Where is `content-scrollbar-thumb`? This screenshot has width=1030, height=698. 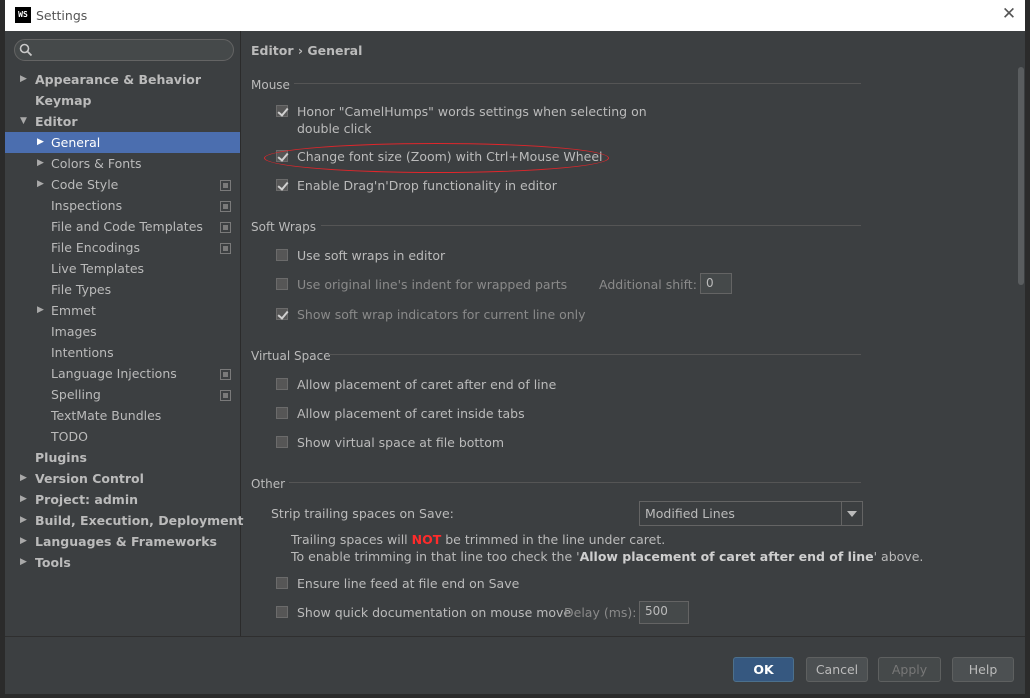 content-scrollbar-thumb is located at coordinates (1021, 176).